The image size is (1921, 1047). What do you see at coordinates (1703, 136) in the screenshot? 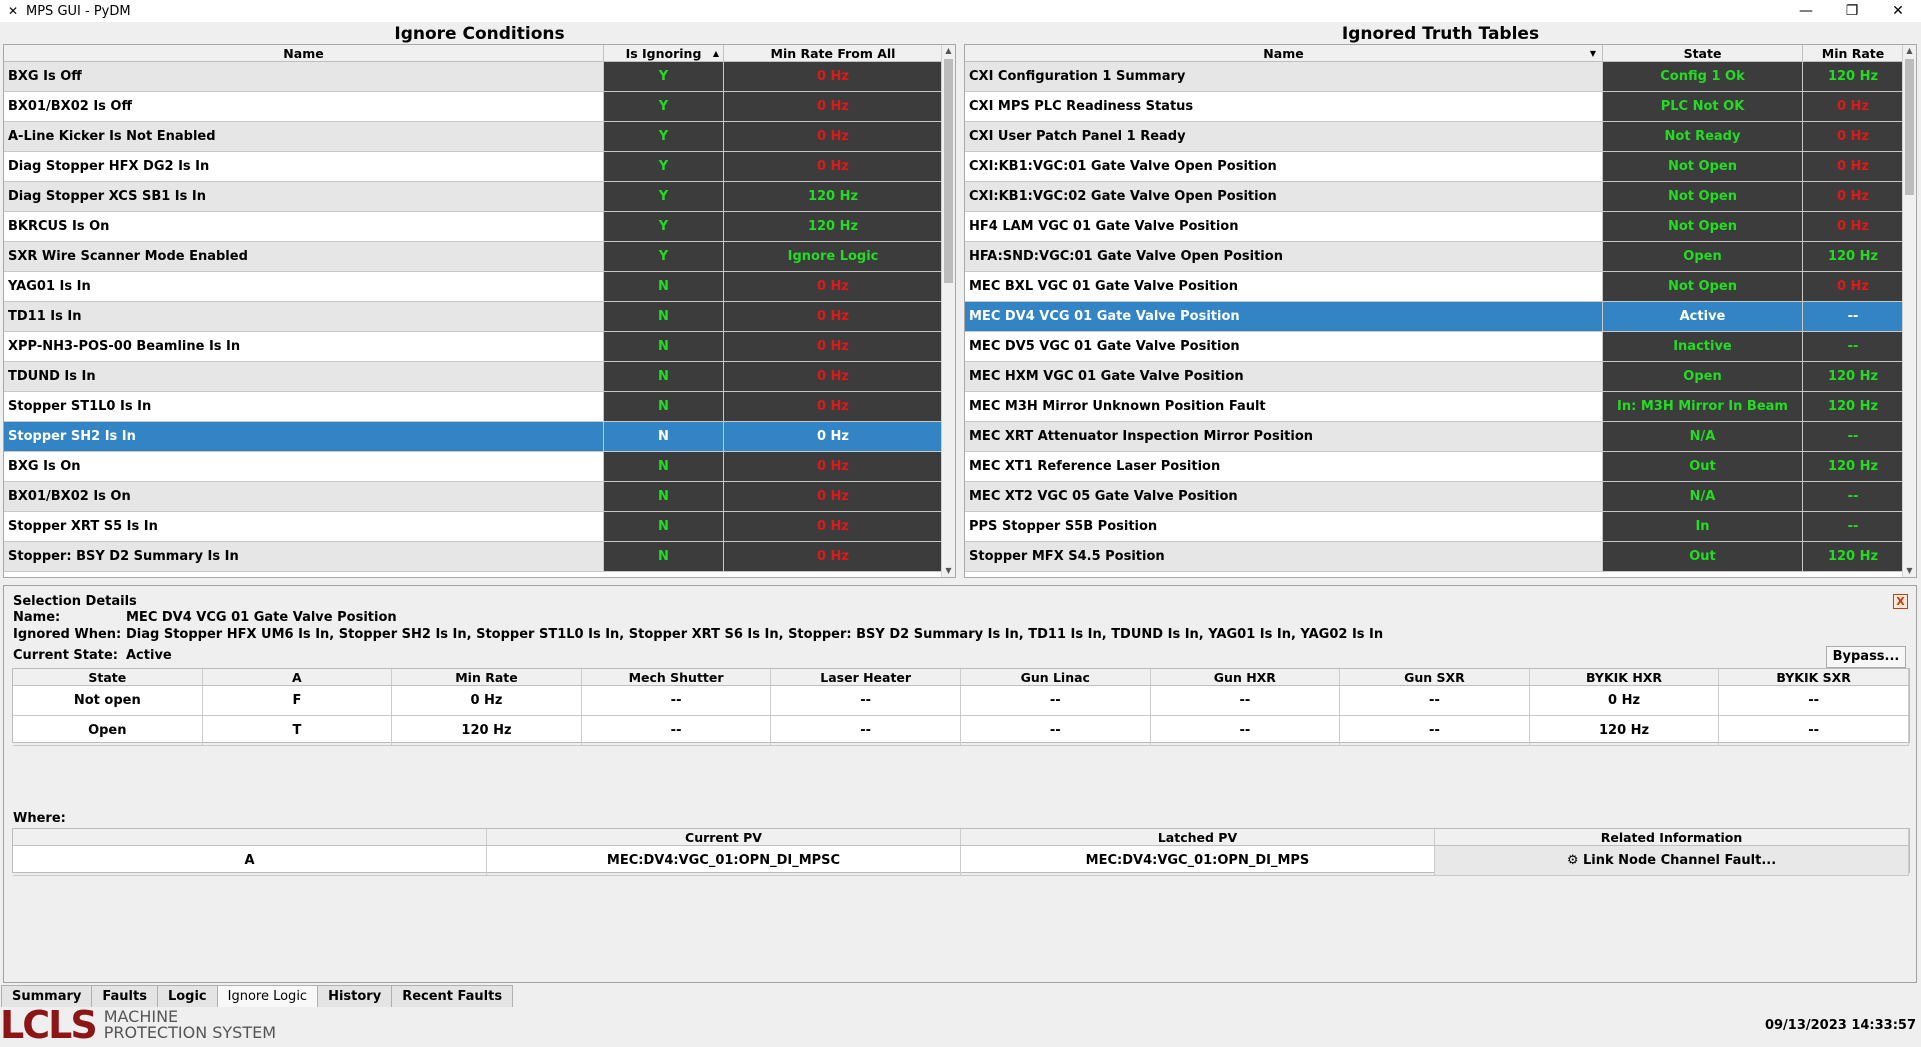
I see `state-cell: Not Ready` at bounding box center [1703, 136].